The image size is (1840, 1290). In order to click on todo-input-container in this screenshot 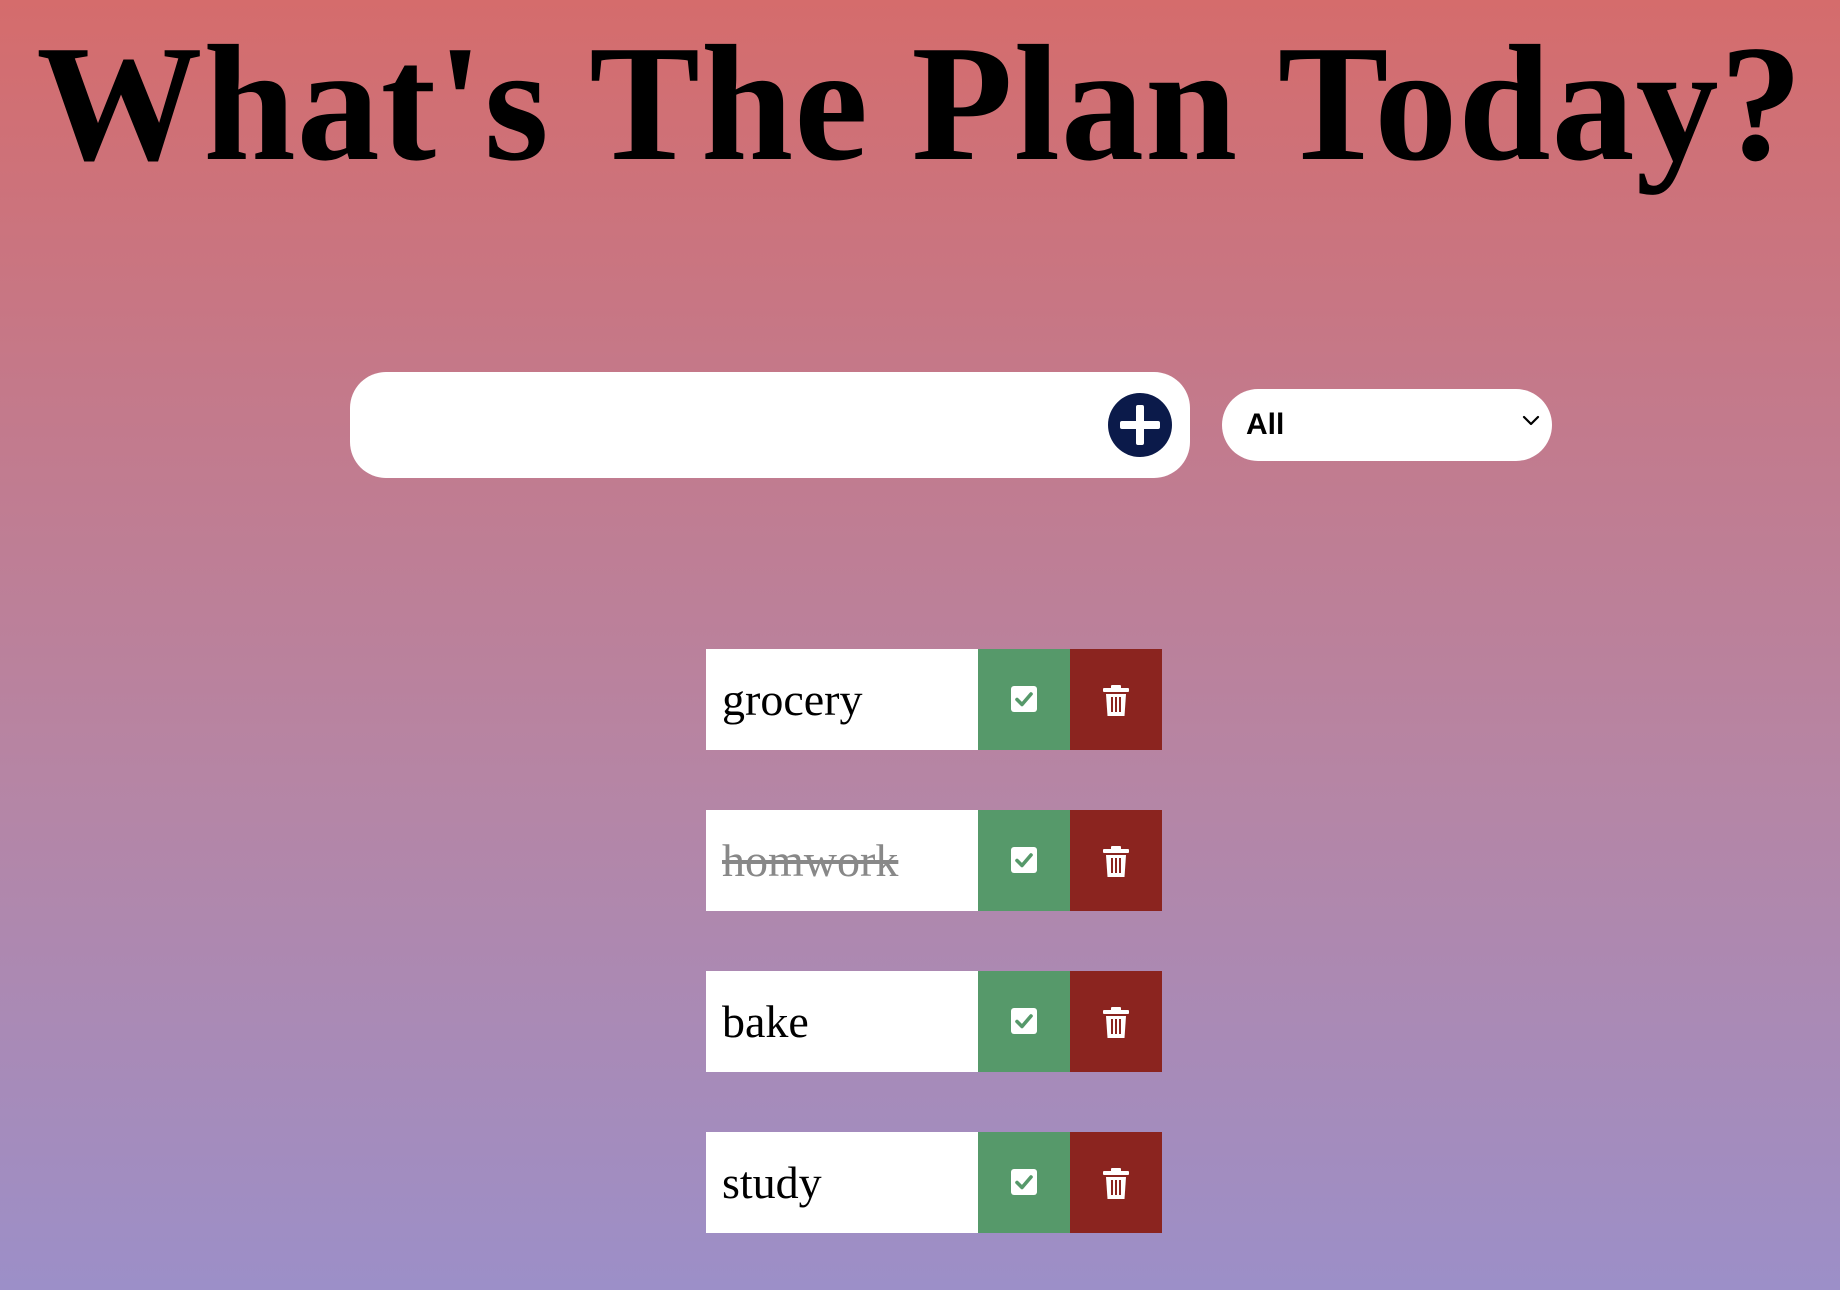, I will do `click(770, 425)`.